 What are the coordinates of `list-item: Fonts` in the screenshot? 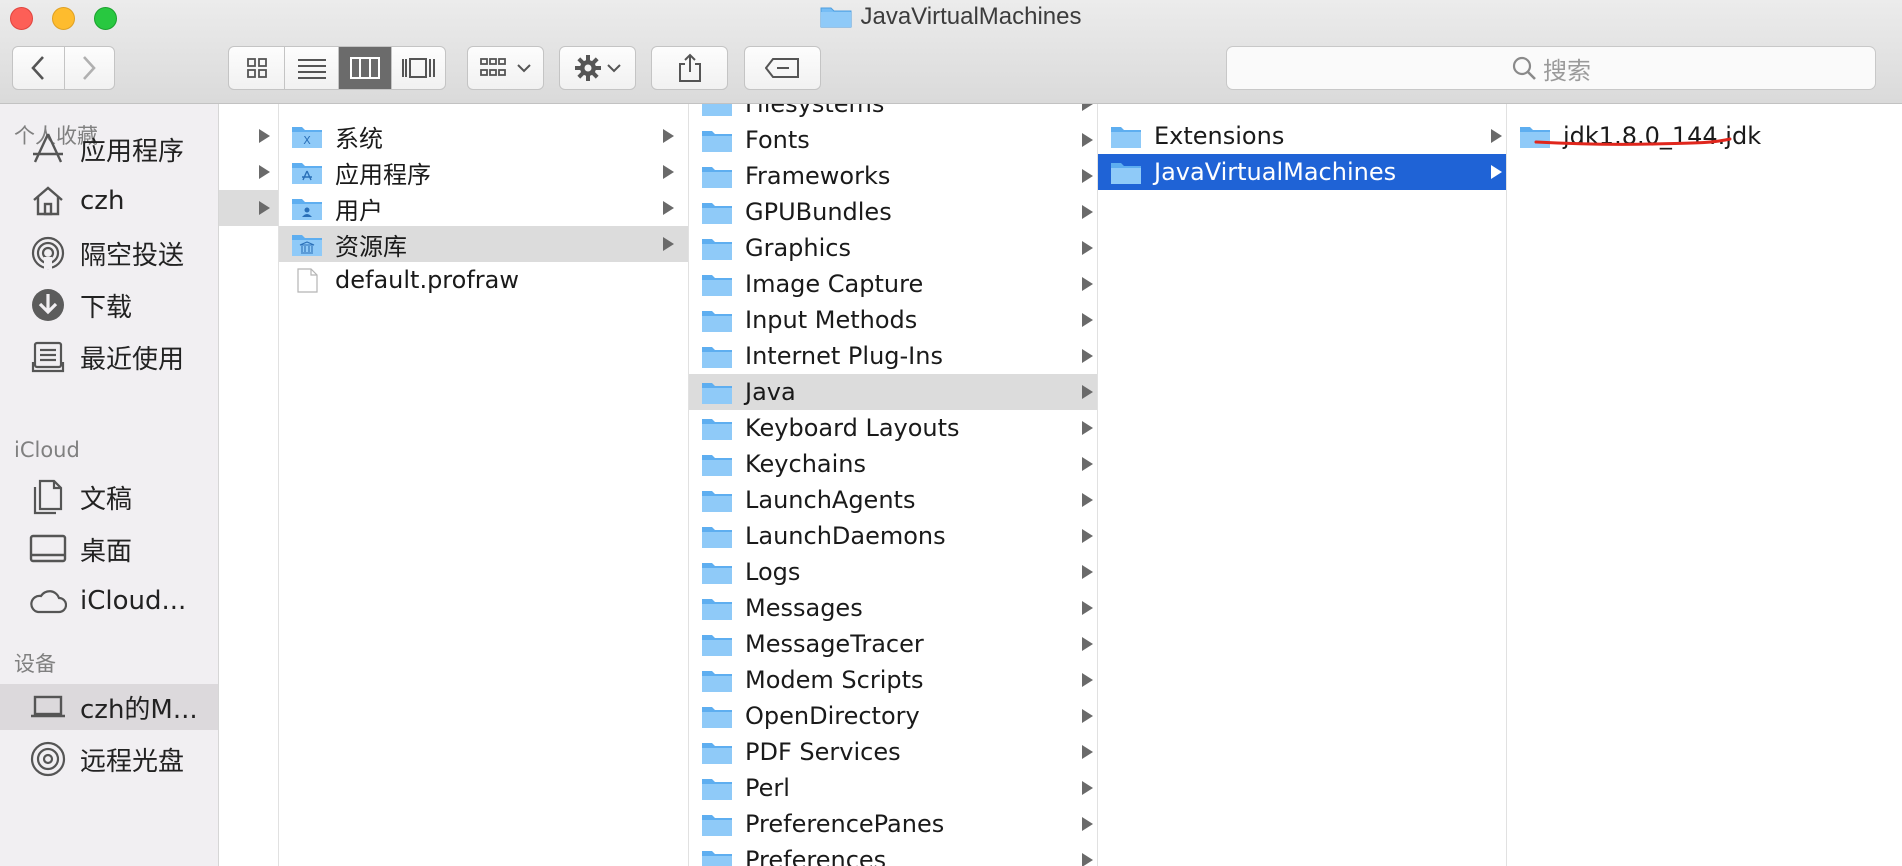 It's located at (893, 140).